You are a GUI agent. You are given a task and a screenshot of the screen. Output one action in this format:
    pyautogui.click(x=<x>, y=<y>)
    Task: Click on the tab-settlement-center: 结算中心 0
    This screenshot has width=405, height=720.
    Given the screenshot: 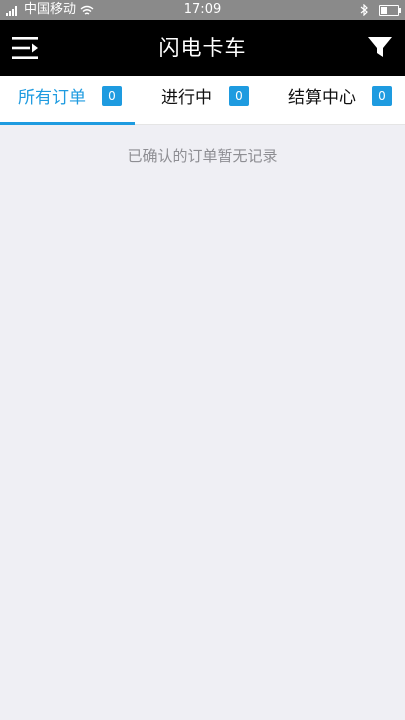 What is the action you would take?
    pyautogui.click(x=337, y=100)
    